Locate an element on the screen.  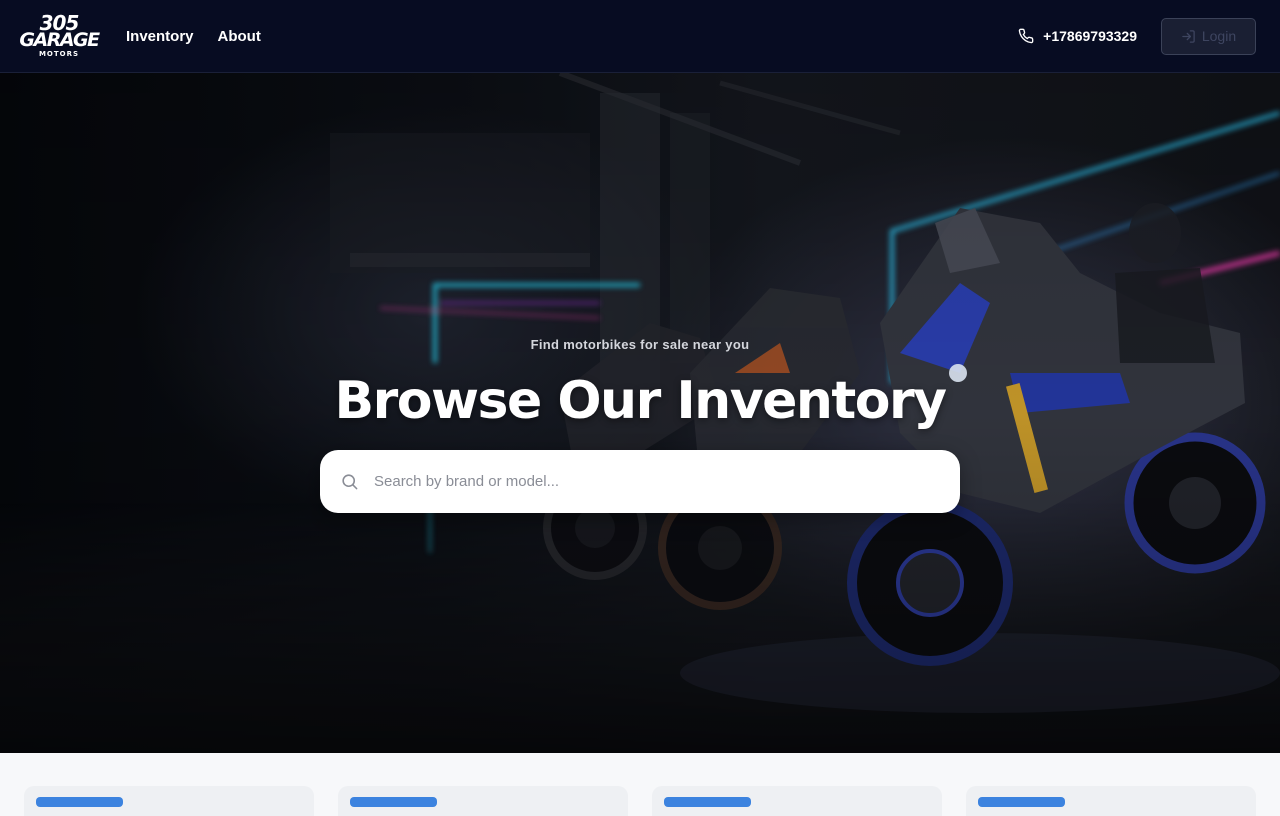
header-actions: +17869793329 Login is located at coordinates (1137, 36).